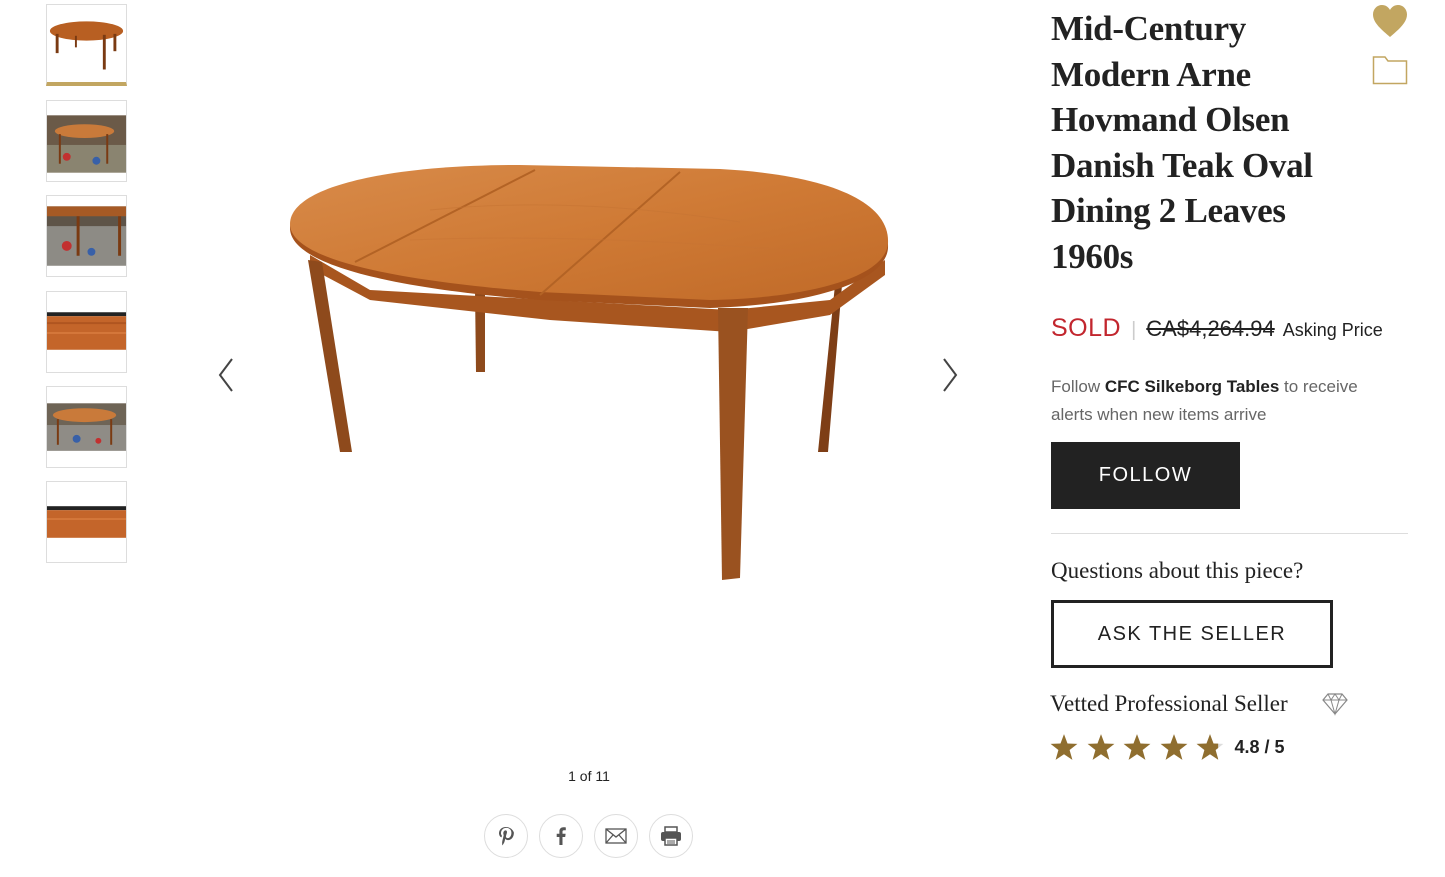 The height and width of the screenshot is (877, 1445). I want to click on asking-price: CA$4,264.94, so click(1210, 328).